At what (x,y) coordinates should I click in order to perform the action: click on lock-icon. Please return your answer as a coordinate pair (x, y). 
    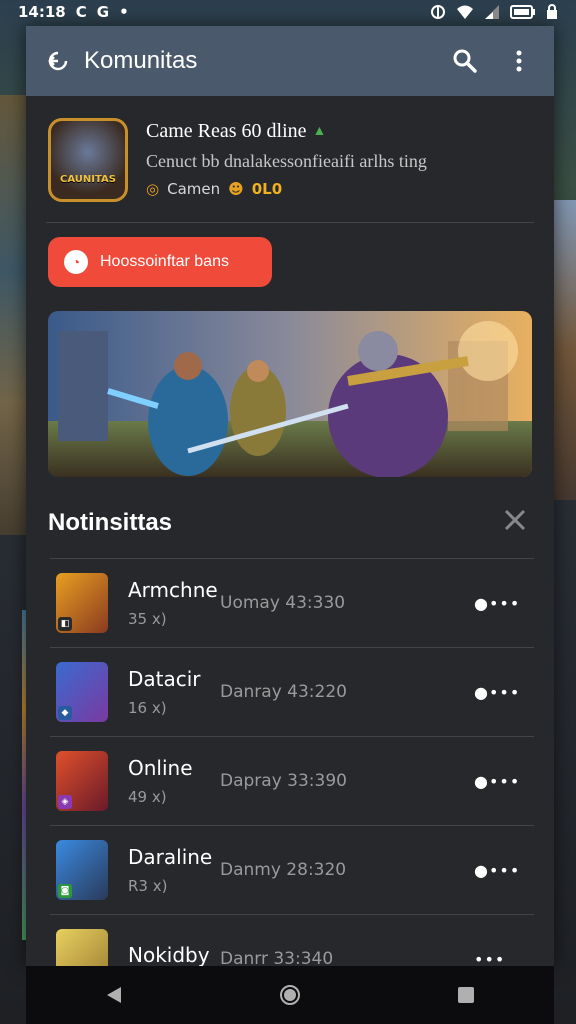
    Looking at the image, I should click on (552, 11).